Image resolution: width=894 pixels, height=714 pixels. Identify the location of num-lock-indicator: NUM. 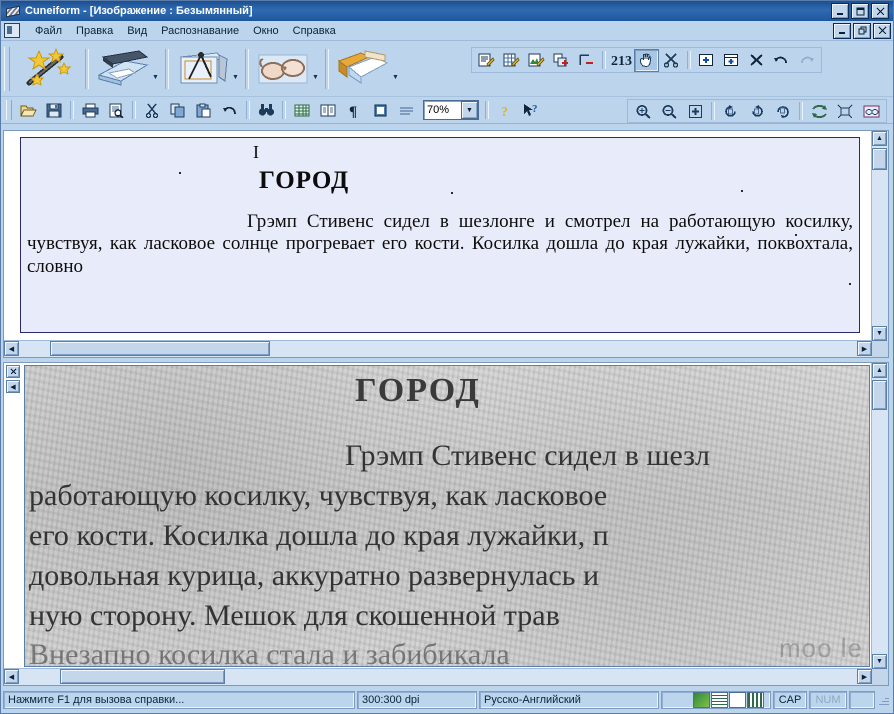
(828, 700).